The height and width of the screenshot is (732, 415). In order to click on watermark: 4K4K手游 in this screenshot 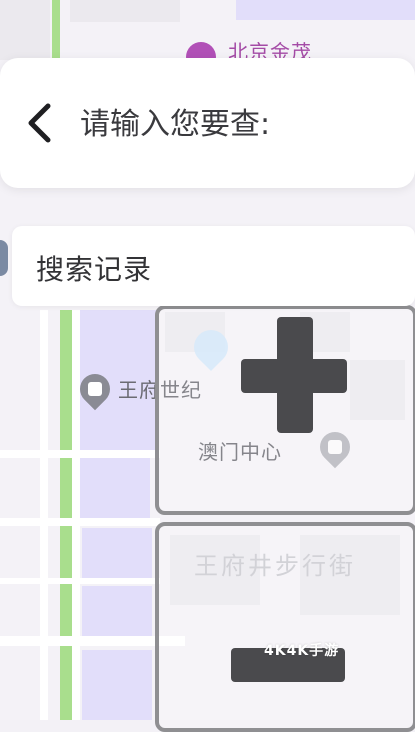, I will do `click(302, 651)`.